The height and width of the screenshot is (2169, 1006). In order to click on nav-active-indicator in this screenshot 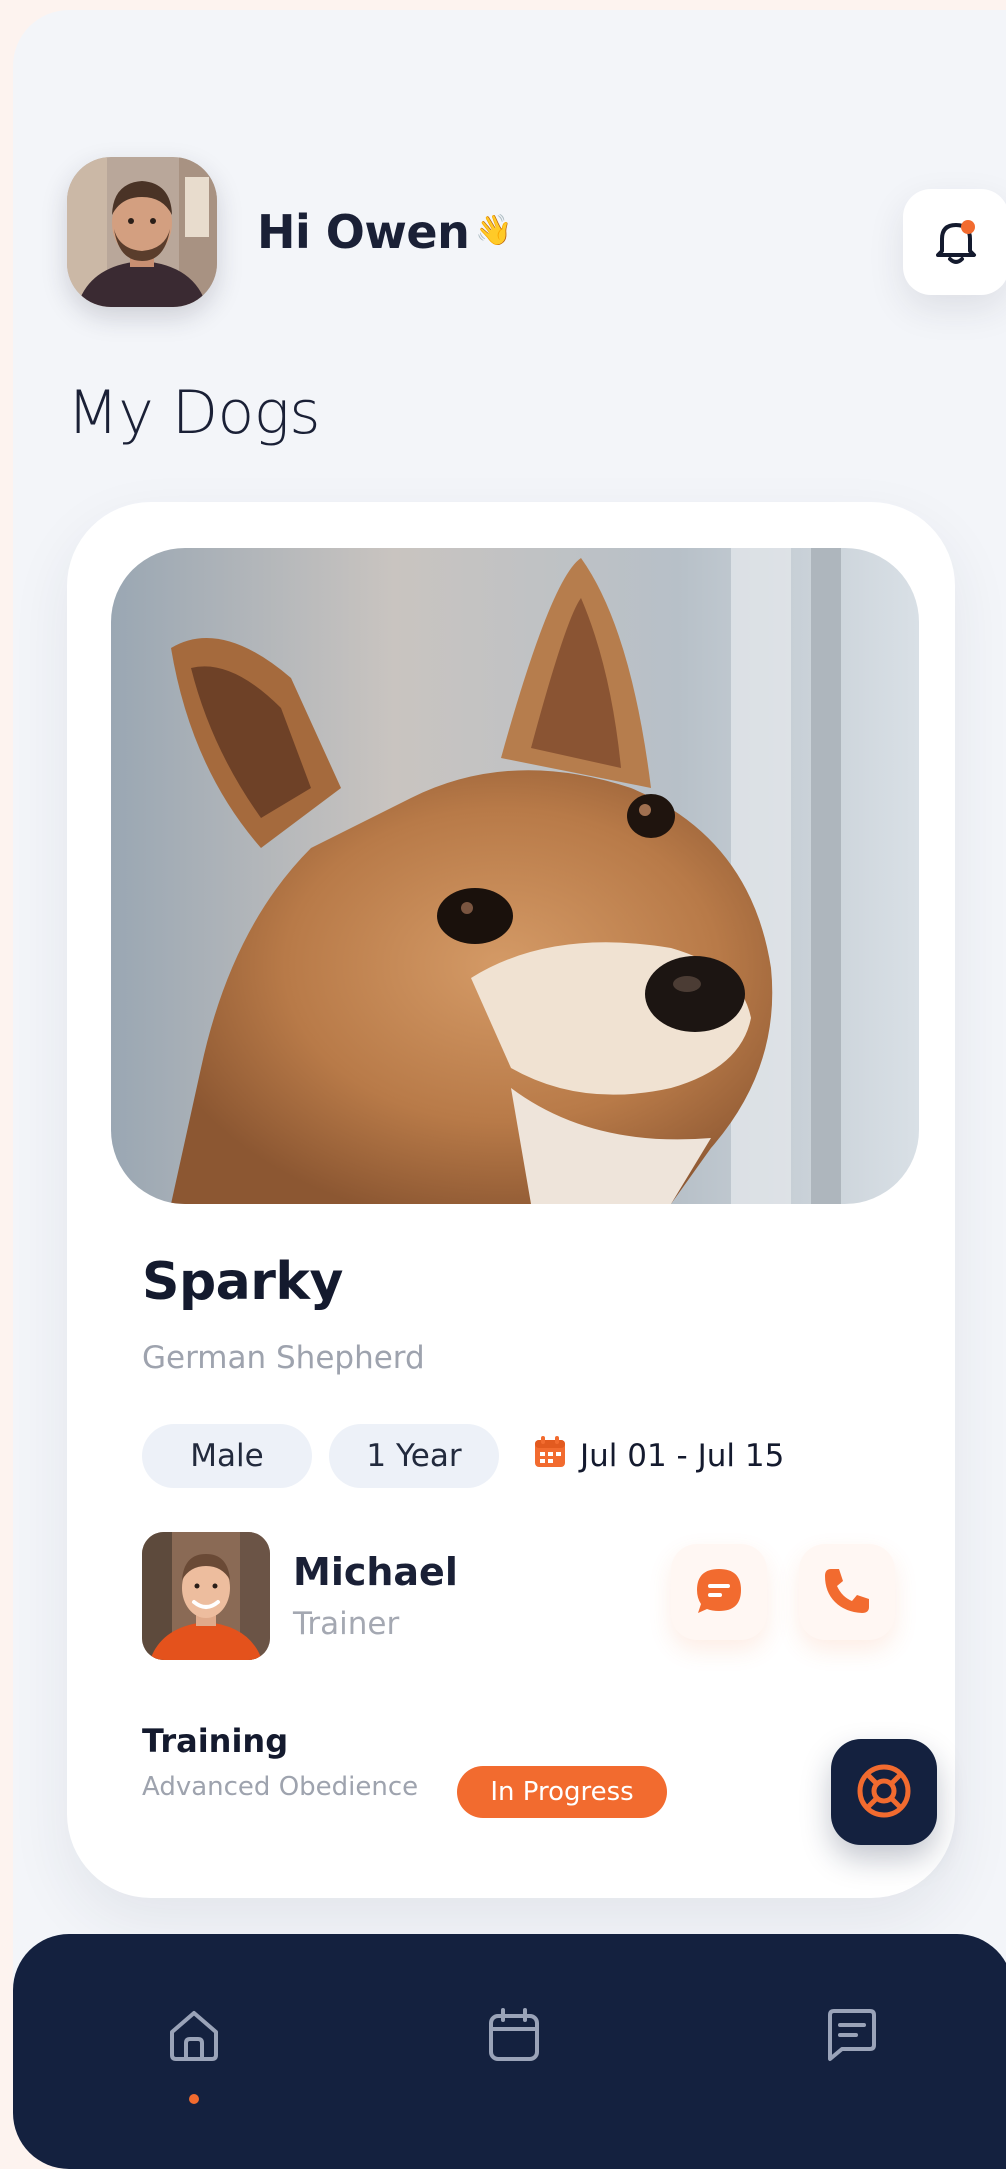, I will do `click(194, 2099)`.